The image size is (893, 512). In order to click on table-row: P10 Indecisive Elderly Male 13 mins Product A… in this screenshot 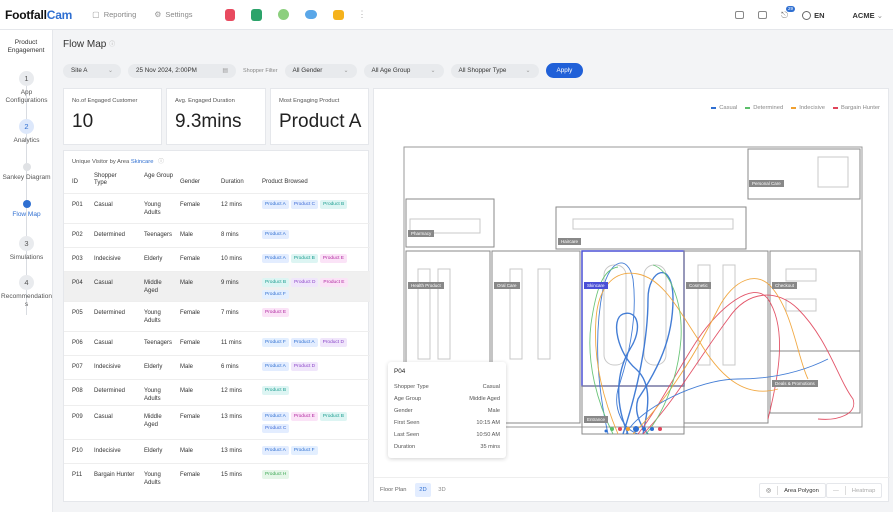, I will do `click(217, 451)`.